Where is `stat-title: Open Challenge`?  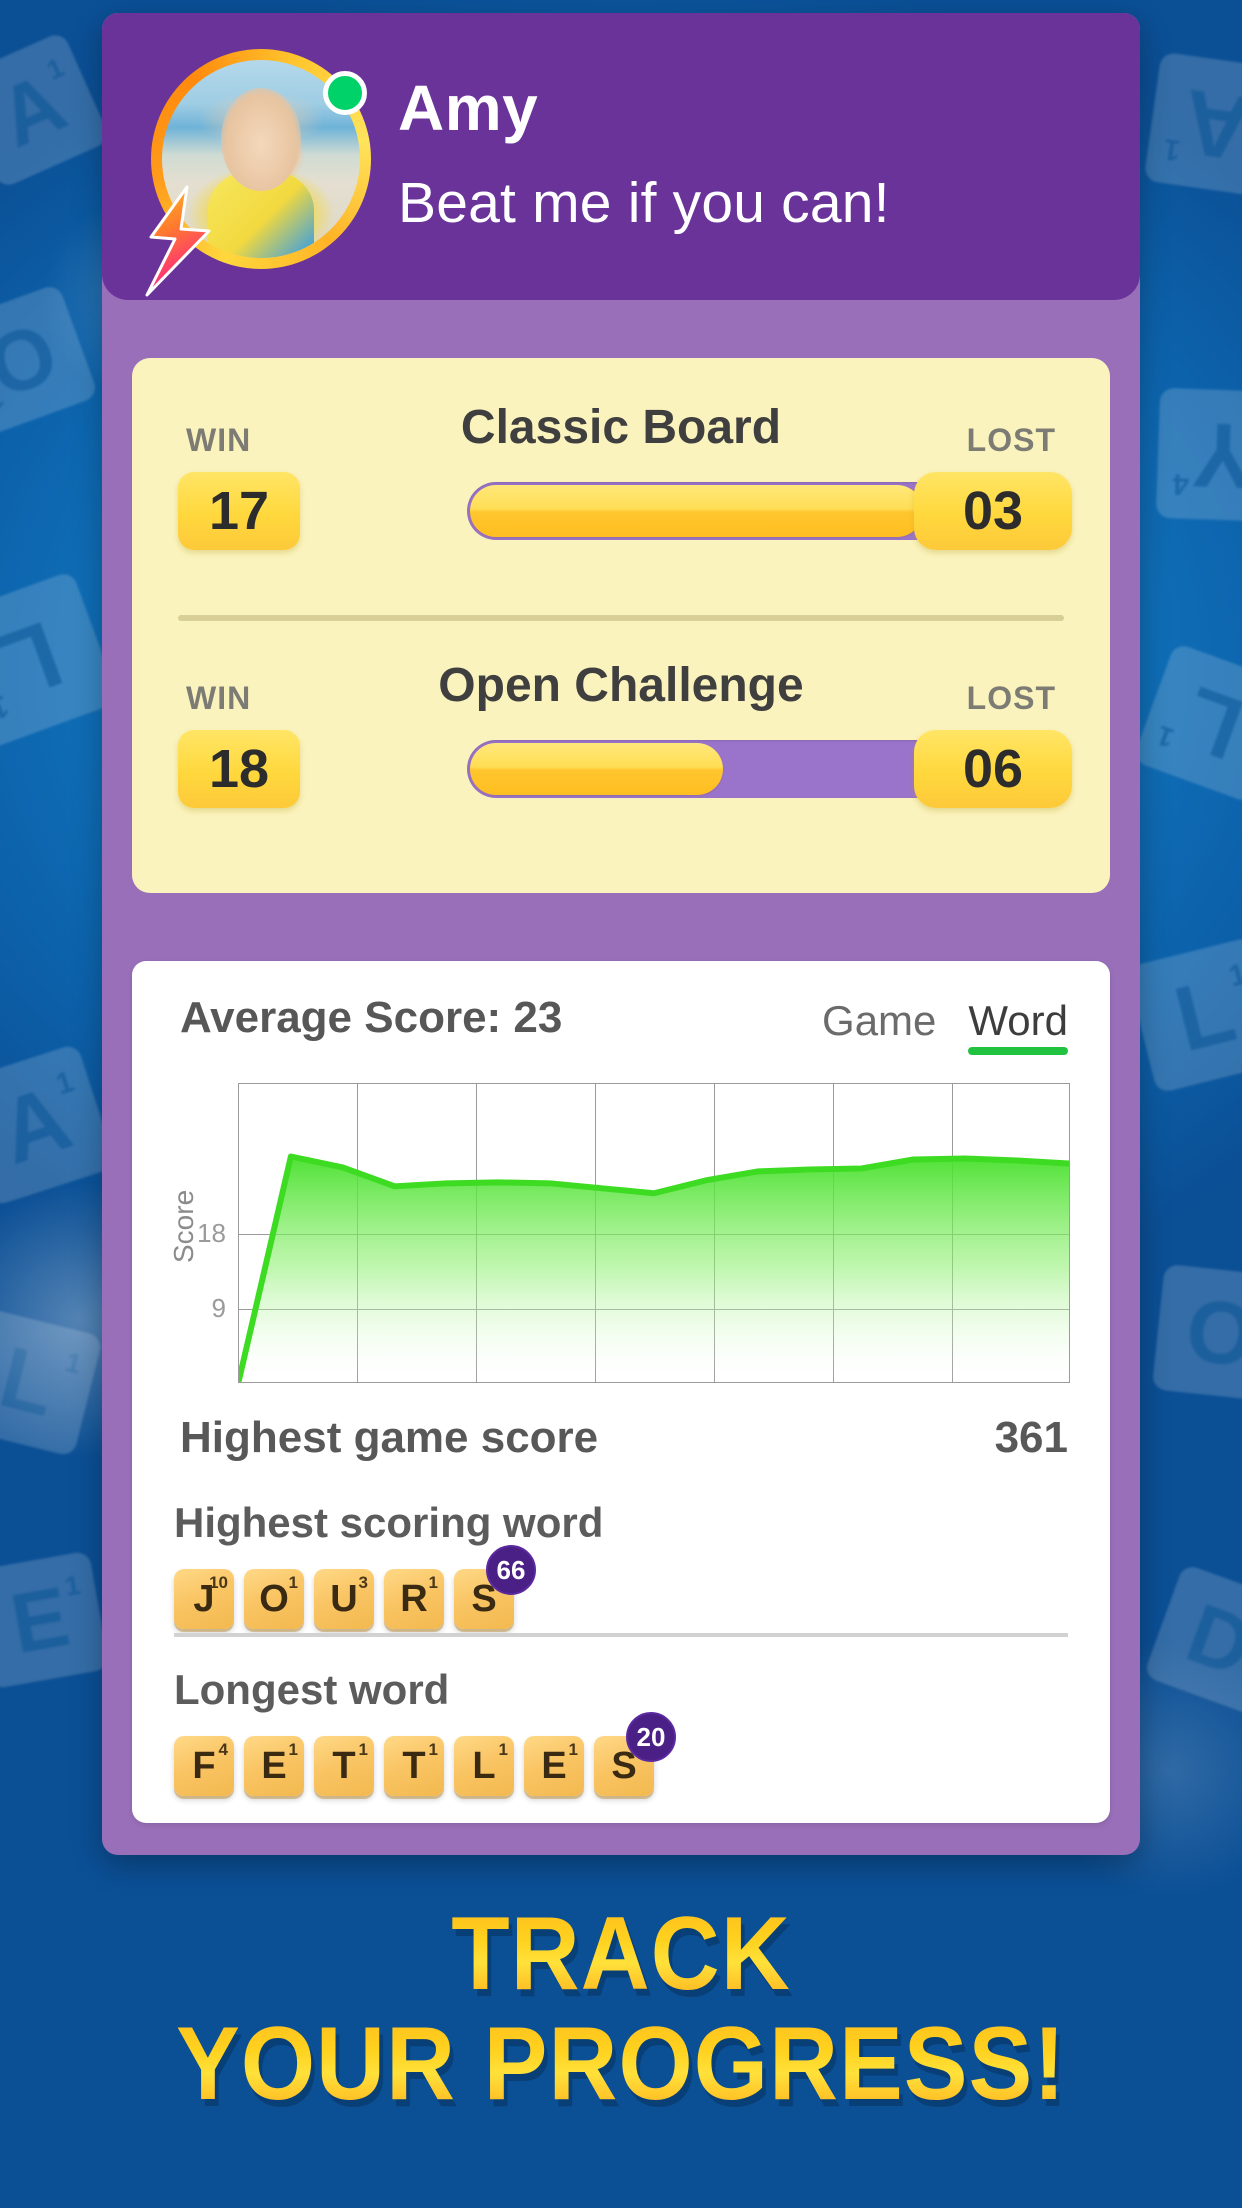 stat-title: Open Challenge is located at coordinates (621, 685).